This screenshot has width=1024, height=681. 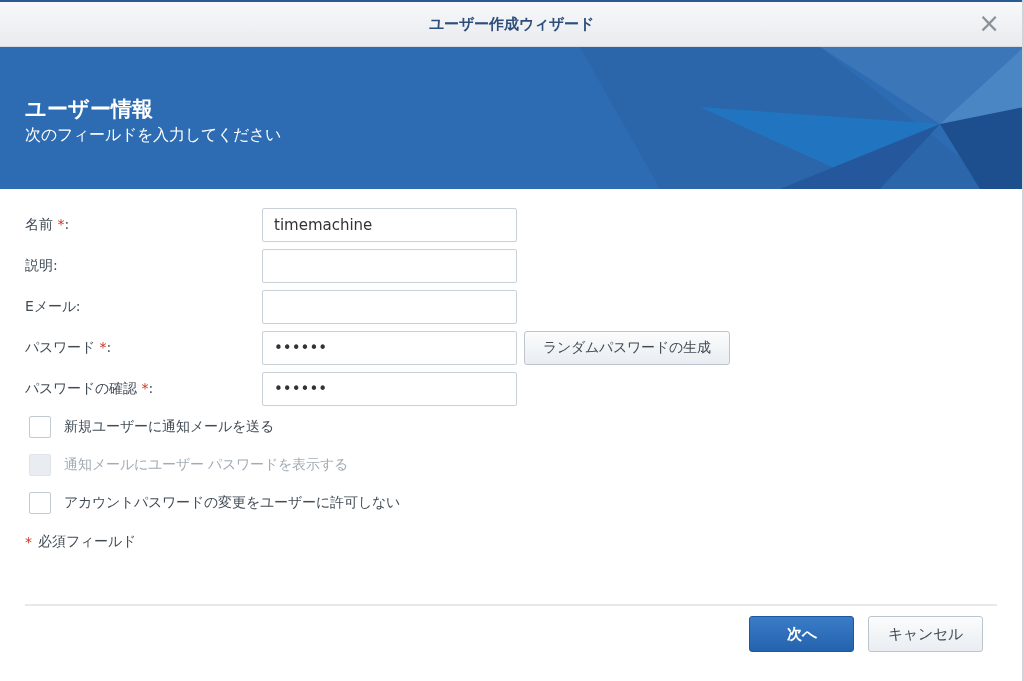 I want to click on next-button: 次へ, so click(x=801, y=634).